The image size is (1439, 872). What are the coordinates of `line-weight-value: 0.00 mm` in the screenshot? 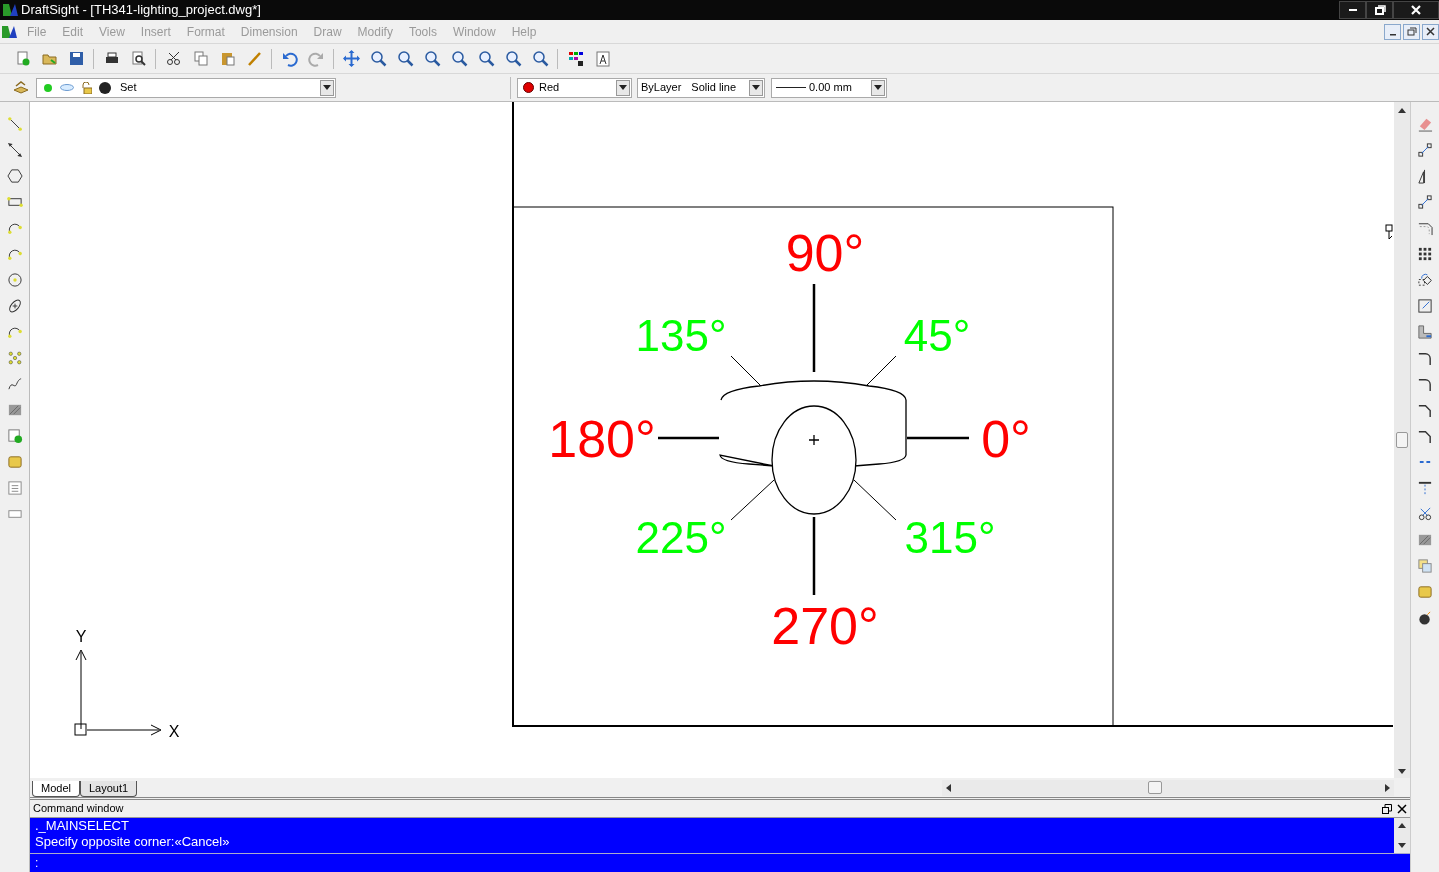 It's located at (830, 88).